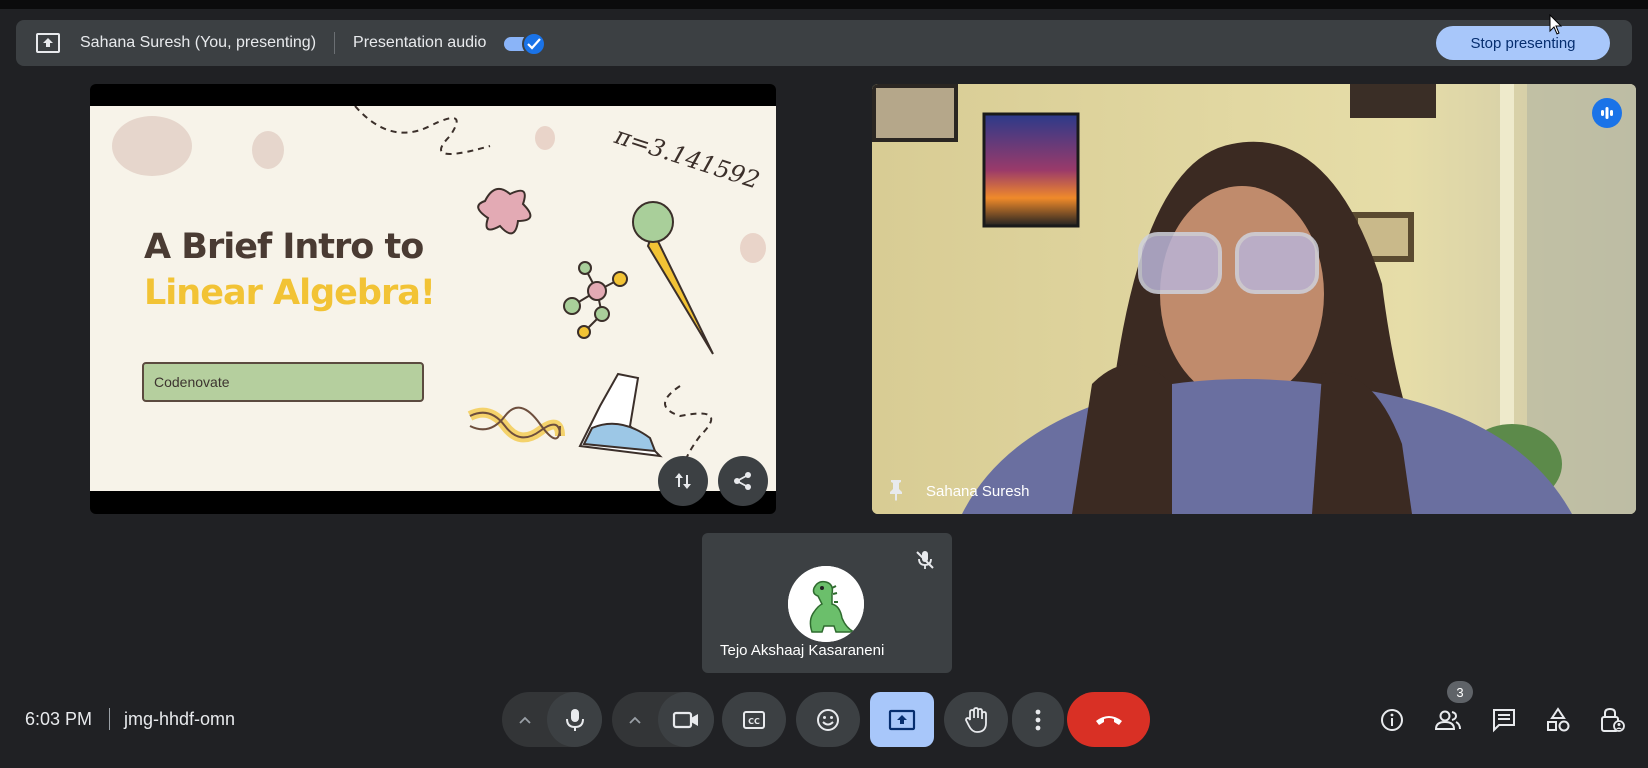  I want to click on swap-arrows-icon, so click(683, 481).